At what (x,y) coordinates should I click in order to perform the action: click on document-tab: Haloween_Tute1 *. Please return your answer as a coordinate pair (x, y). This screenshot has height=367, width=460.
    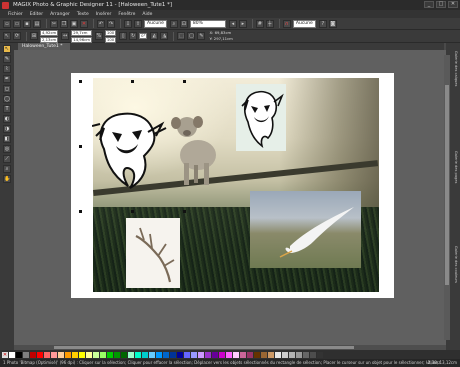
    Looking at the image, I should click on (44, 46).